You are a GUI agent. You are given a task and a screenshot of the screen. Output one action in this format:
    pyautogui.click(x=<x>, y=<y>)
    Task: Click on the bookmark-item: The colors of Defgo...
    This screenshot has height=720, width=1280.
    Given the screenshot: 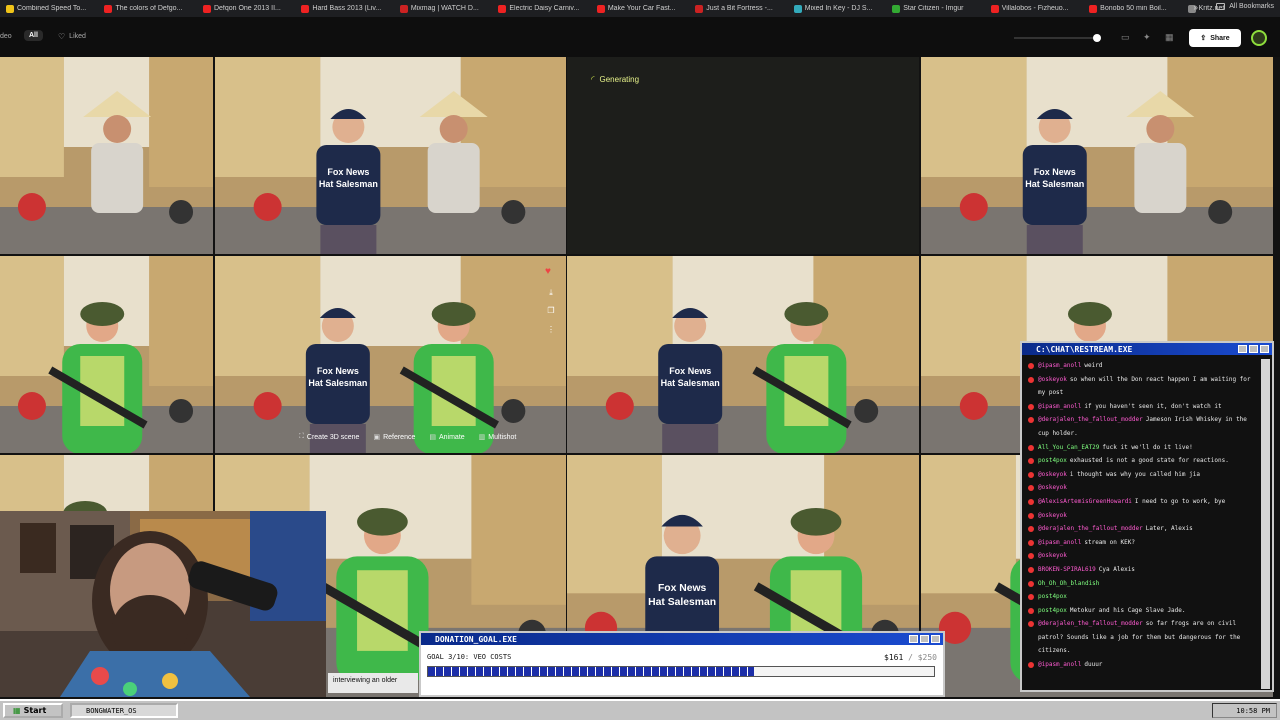 What is the action you would take?
    pyautogui.click(x=150, y=8)
    